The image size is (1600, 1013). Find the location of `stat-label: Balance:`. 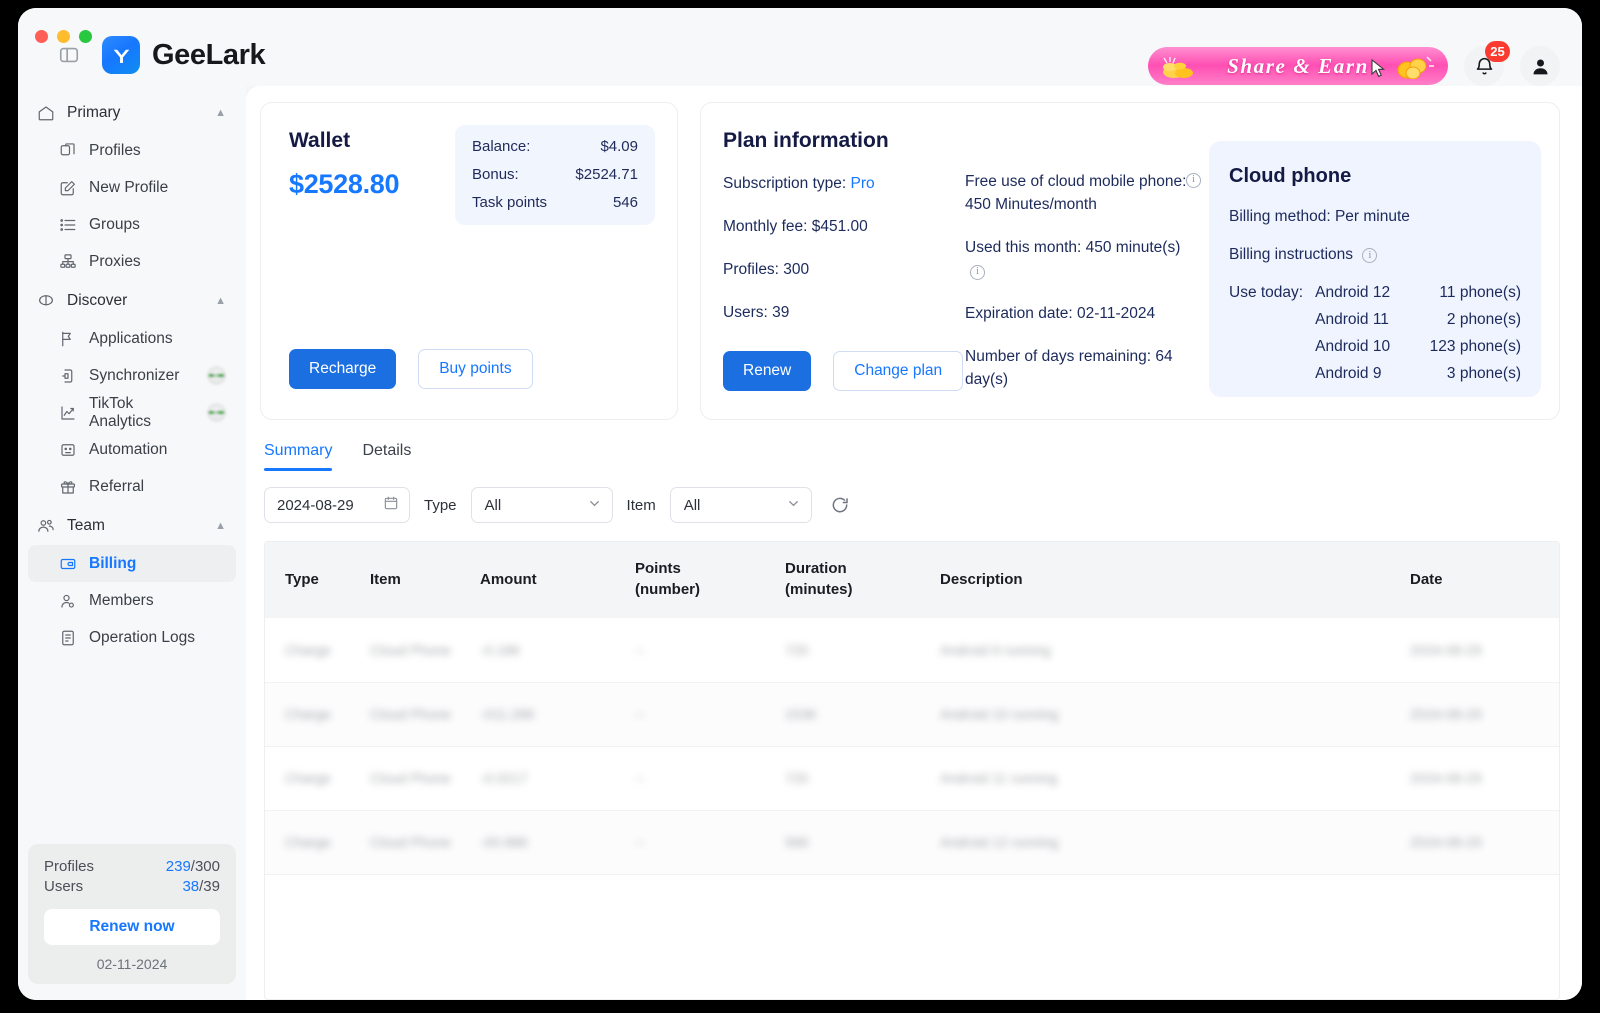

stat-label: Balance: is located at coordinates (501, 146).